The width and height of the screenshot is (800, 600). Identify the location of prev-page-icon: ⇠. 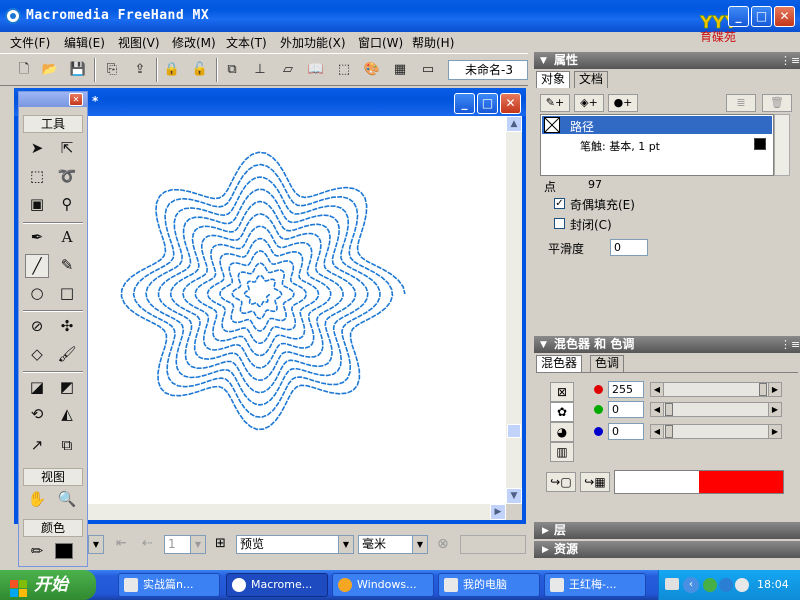
(147, 543).